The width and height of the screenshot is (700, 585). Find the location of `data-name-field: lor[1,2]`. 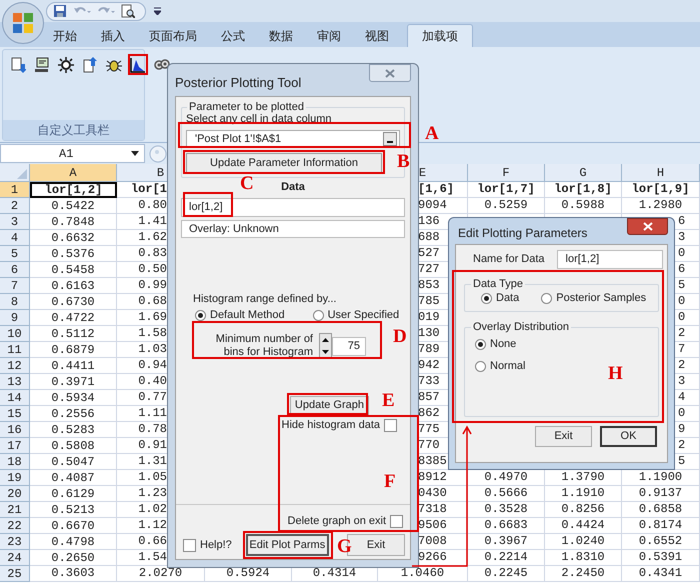

data-name-field: lor[1,2] is located at coordinates (293, 207).